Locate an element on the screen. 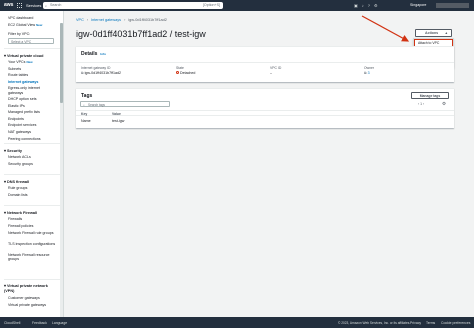  actions-button: Actions ▲ is located at coordinates (433, 33).